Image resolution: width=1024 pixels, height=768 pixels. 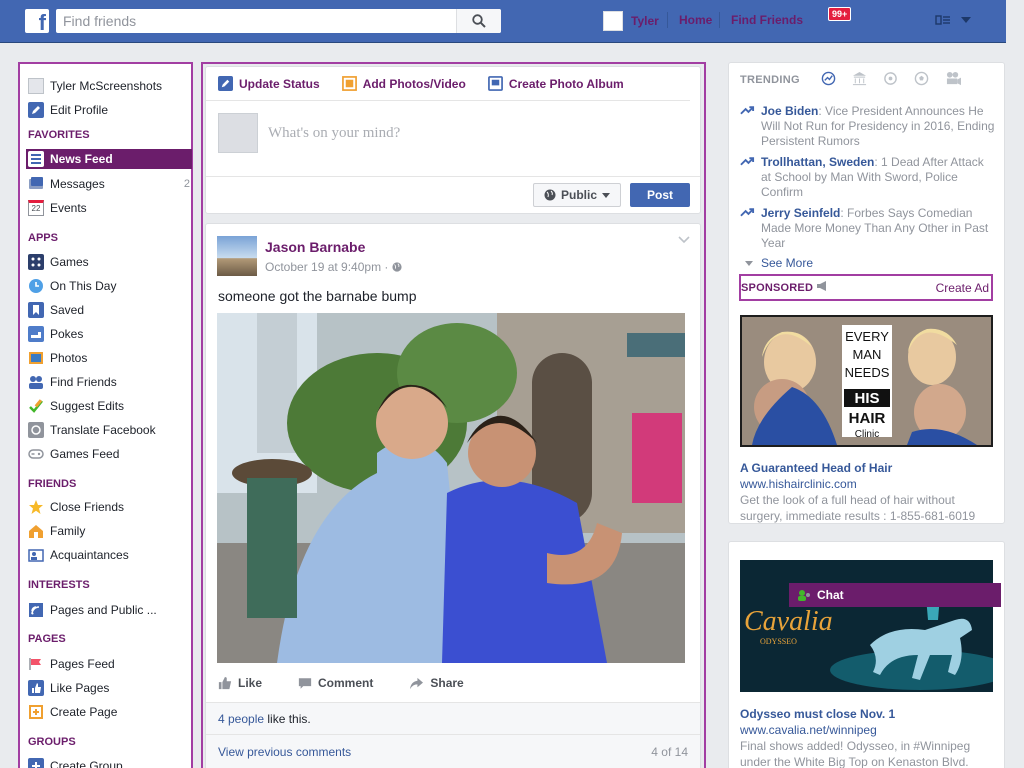 I want to click on ad-logo-clinic: Clinic, so click(x=867, y=434).